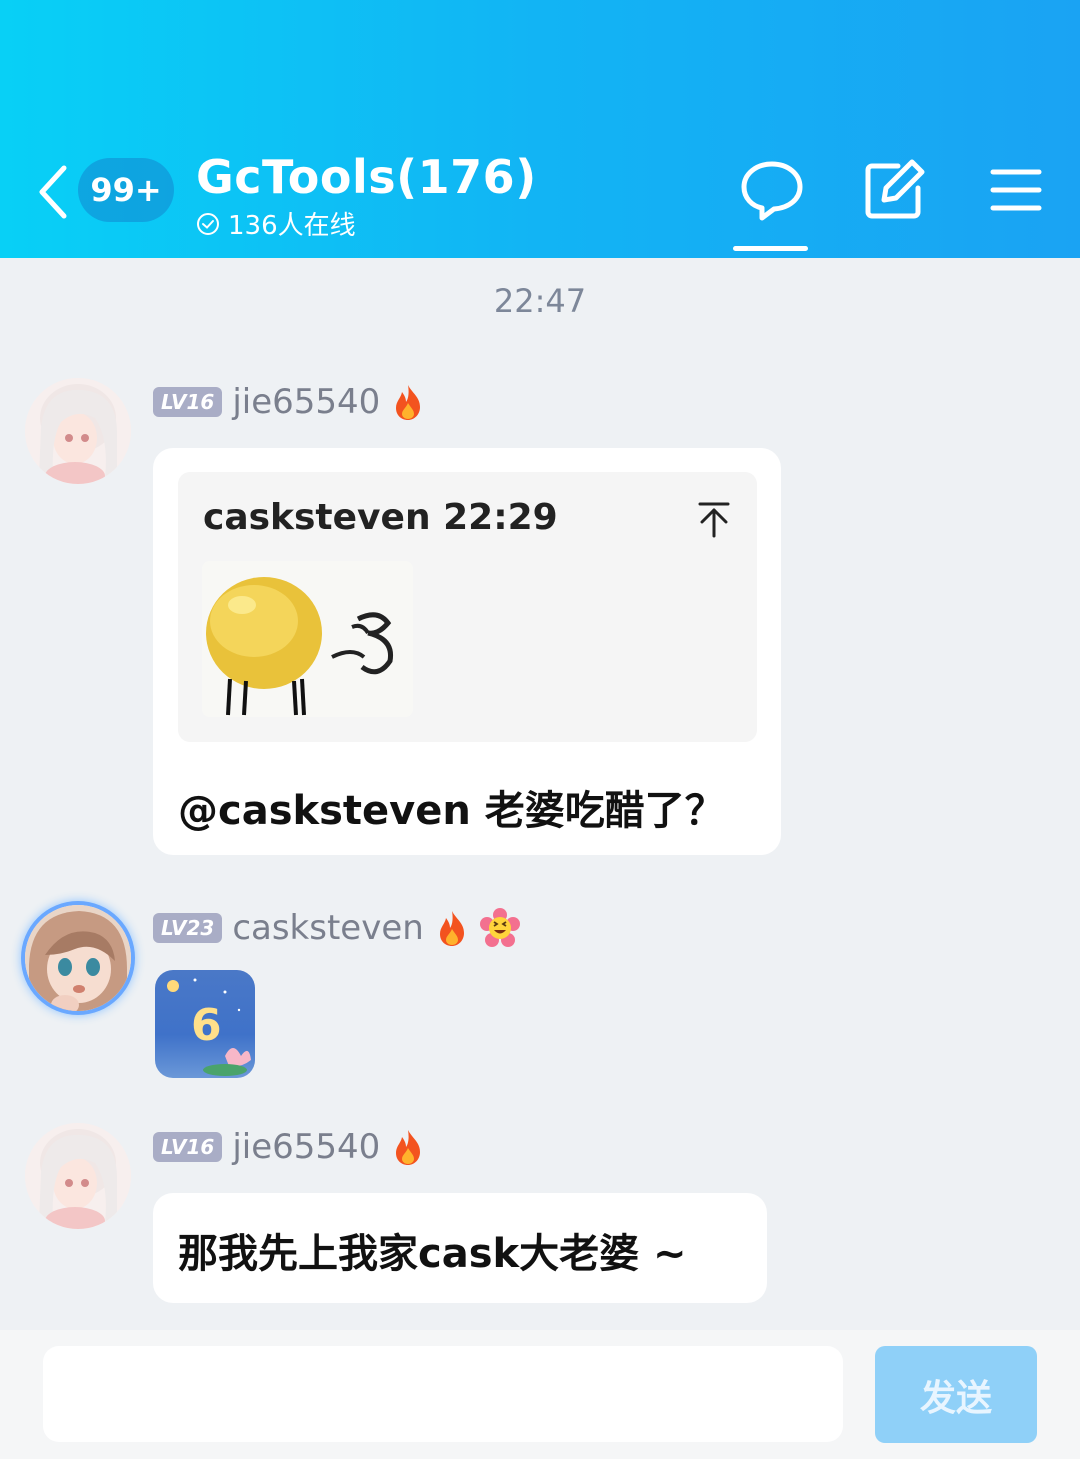 The height and width of the screenshot is (1459, 1080). What do you see at coordinates (366, 177) in the screenshot?
I see `group-title: GcTools(176)` at bounding box center [366, 177].